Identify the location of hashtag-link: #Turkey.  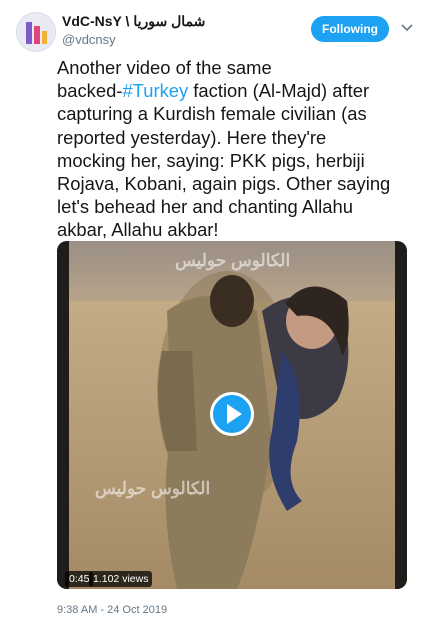
(155, 90).